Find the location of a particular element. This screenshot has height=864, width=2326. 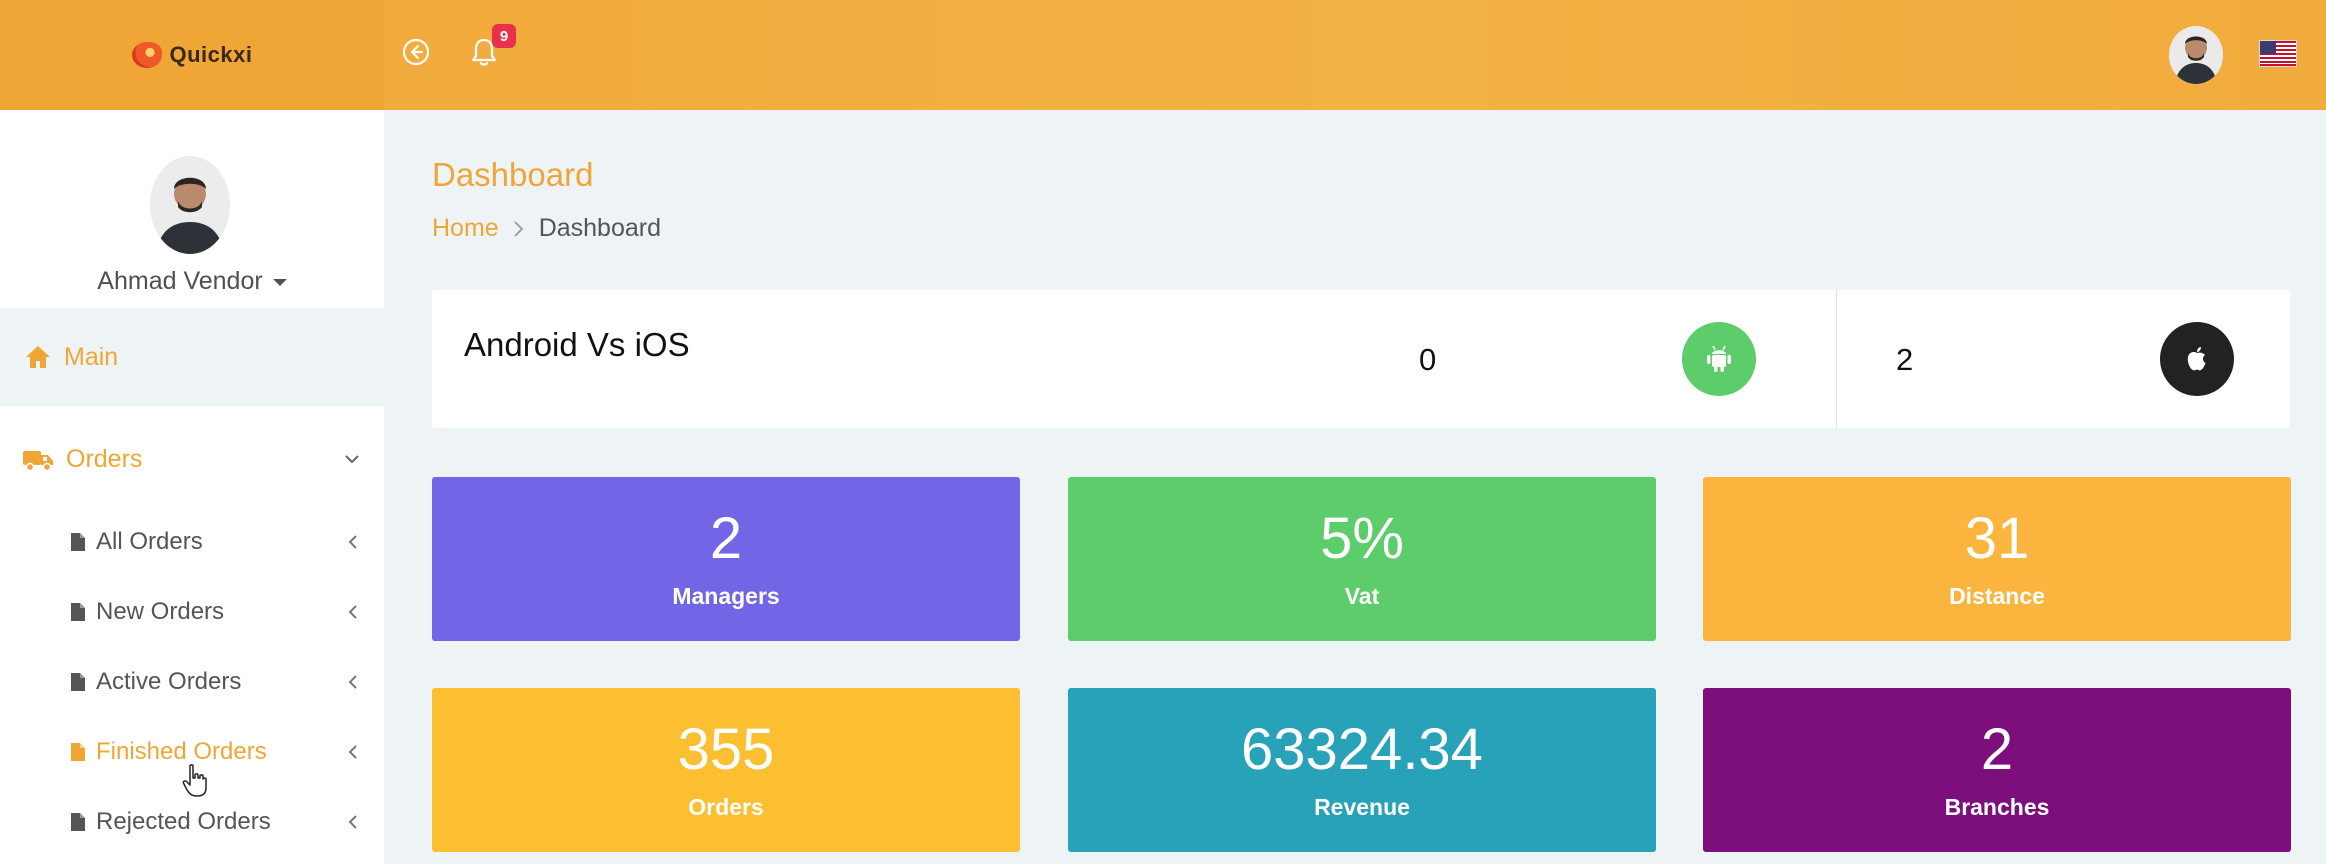

stat-label: Orders is located at coordinates (726, 807).